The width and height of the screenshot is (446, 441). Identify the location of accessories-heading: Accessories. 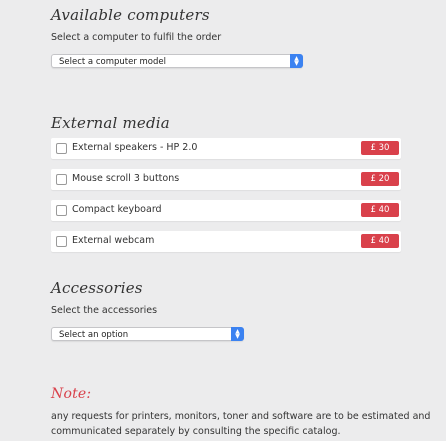
(97, 288).